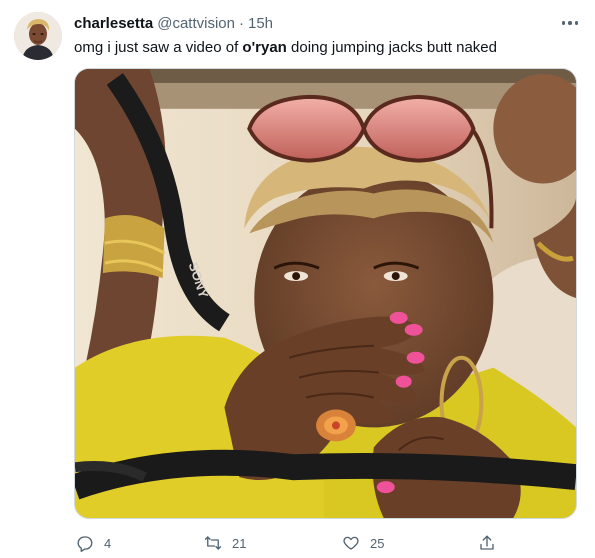  Describe the element at coordinates (570, 23) in the screenshot. I see `more-horizontal-icon` at that location.